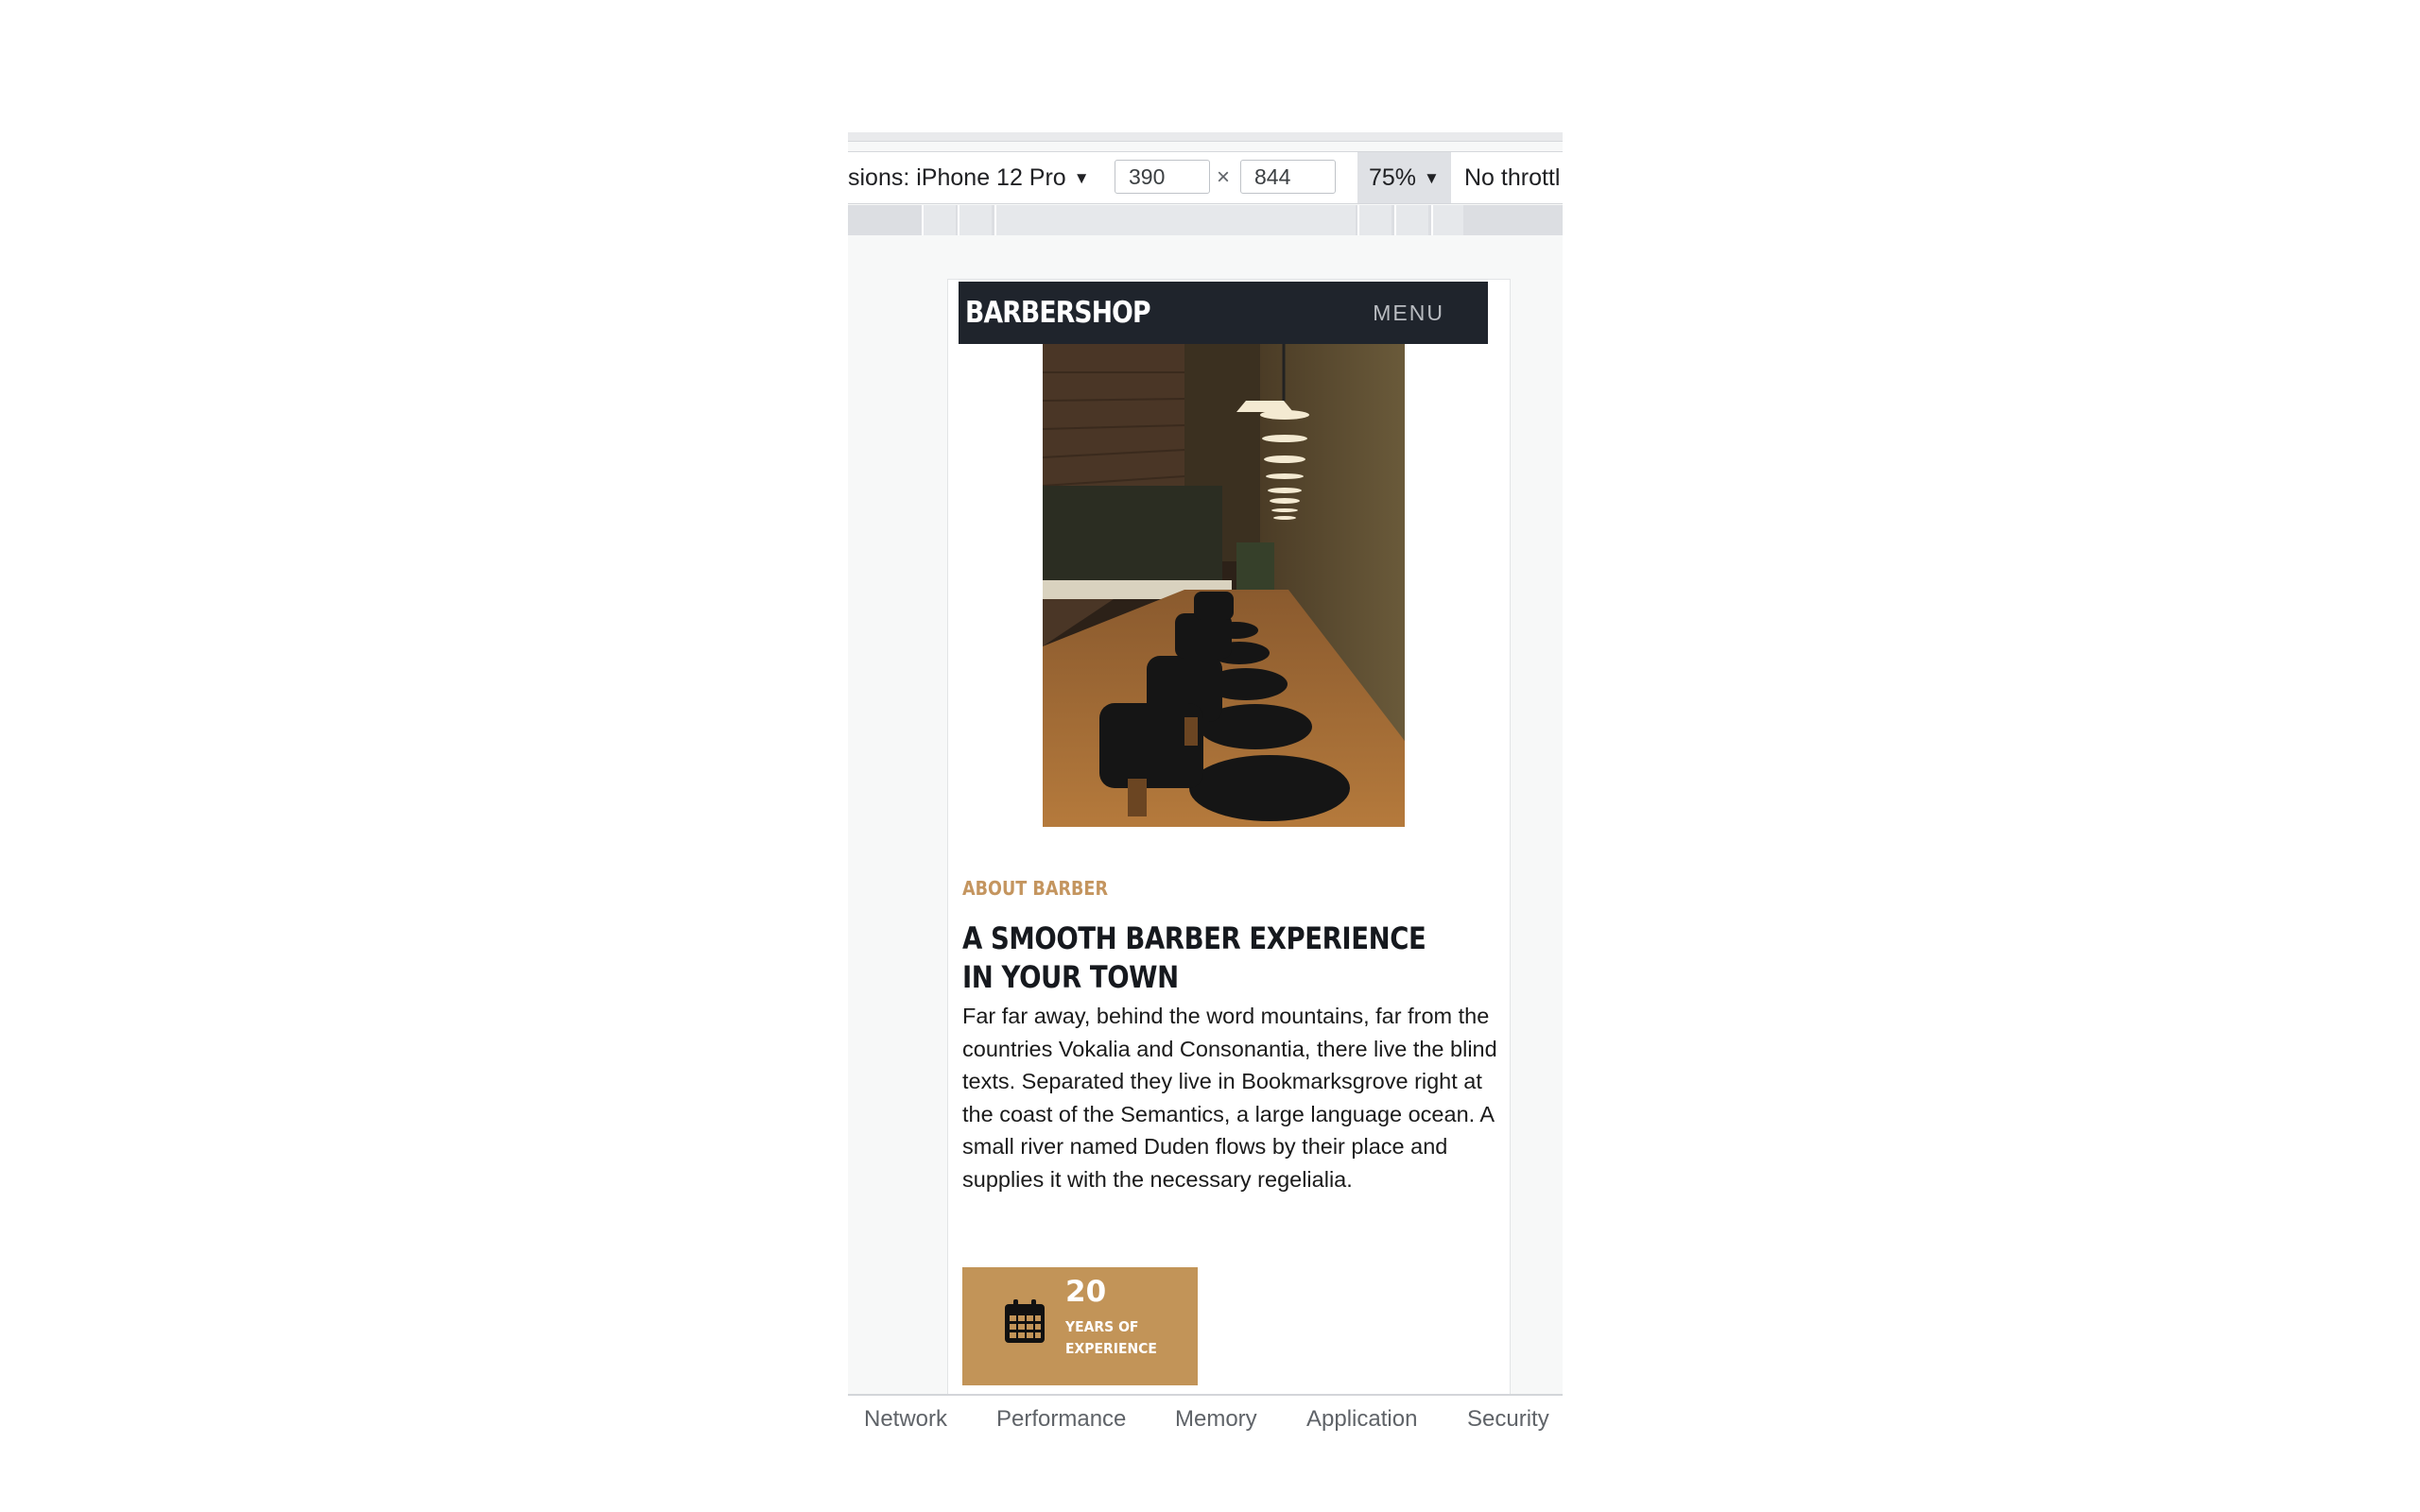 Image resolution: width=2420 pixels, height=1512 pixels. What do you see at coordinates (1224, 177) in the screenshot?
I see `dimensions-times-icon: ×` at bounding box center [1224, 177].